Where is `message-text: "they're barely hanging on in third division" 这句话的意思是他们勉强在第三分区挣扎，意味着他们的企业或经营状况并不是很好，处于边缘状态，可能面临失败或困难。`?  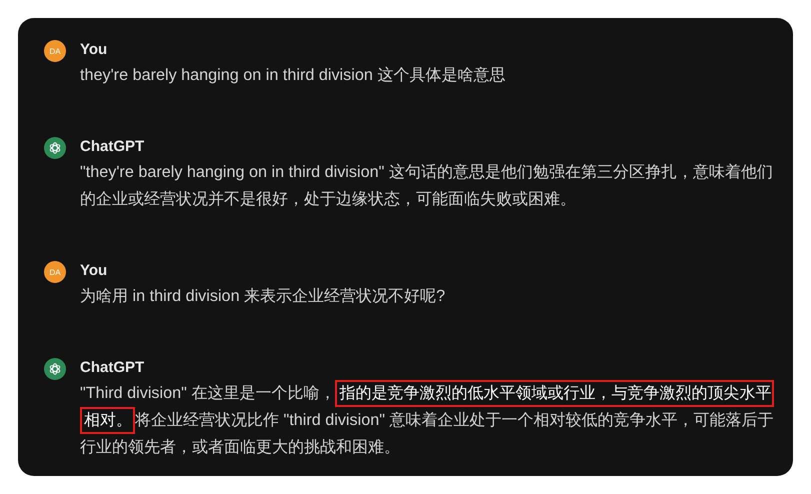
message-text: "they're barely hanging on in third division" 这句话的意思是他们勉强在第三分区挣扎，意味着他们的企业或经营状况并不是很好，处于边缘状态，可能面临失败或困难。 is located at coordinates (427, 186).